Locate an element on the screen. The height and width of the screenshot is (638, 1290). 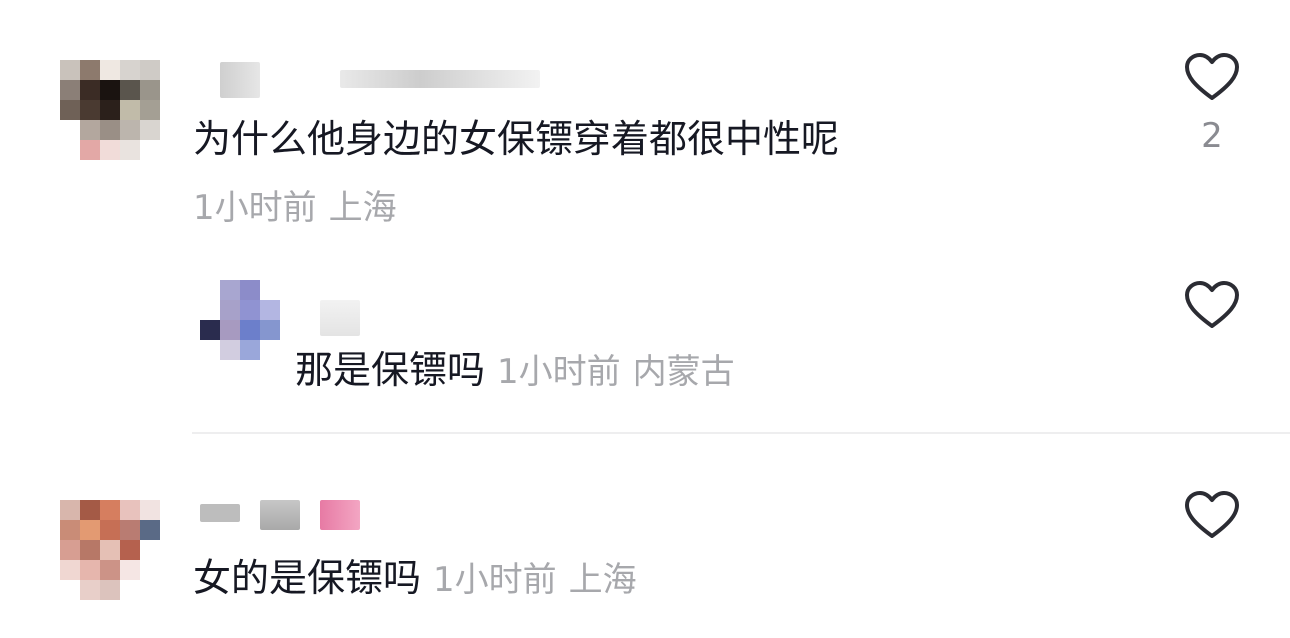
comment-text: 为什么他身边的女保镖穿着都很中性呢 is located at coordinates (516, 139).